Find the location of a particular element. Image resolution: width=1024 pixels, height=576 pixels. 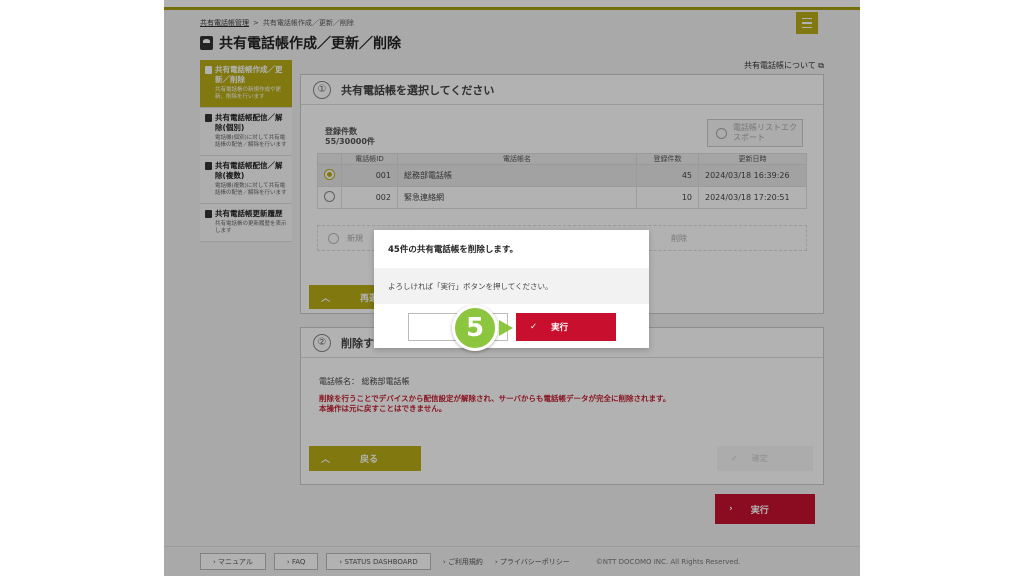

step-marker-arrow is located at coordinates (506, 328).